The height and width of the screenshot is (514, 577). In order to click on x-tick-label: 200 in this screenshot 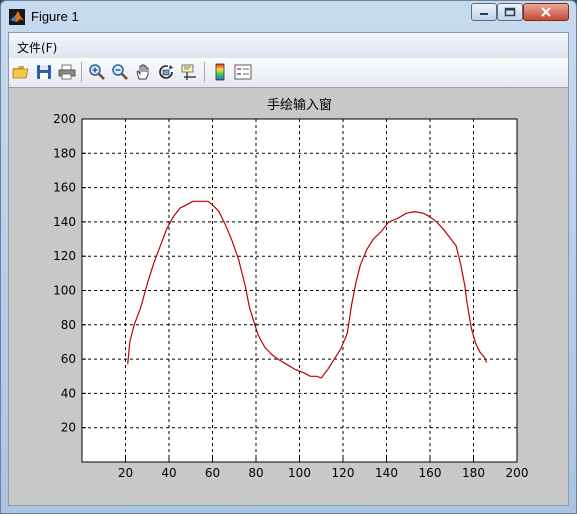, I will do `click(517, 473)`.